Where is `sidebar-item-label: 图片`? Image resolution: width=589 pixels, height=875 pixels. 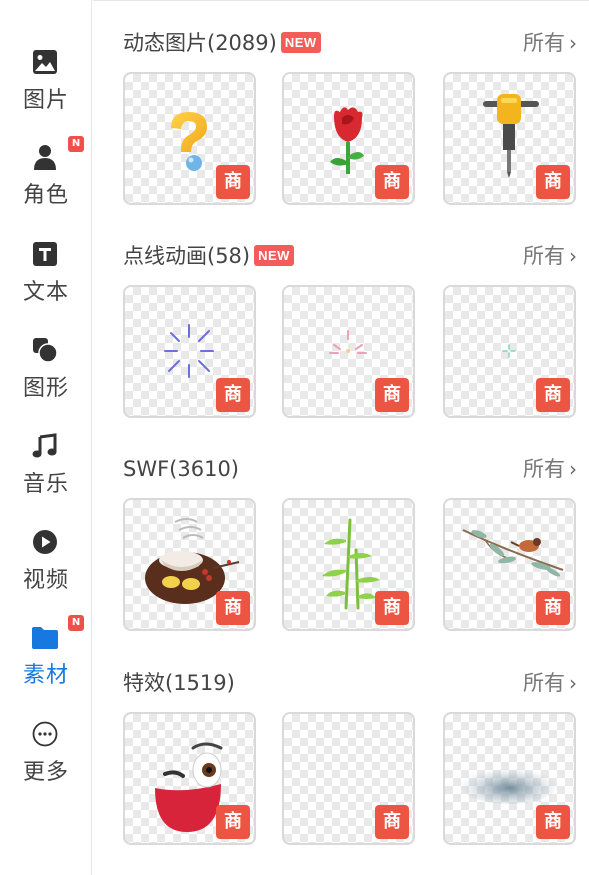 sidebar-item-label: 图片 is located at coordinates (45, 100).